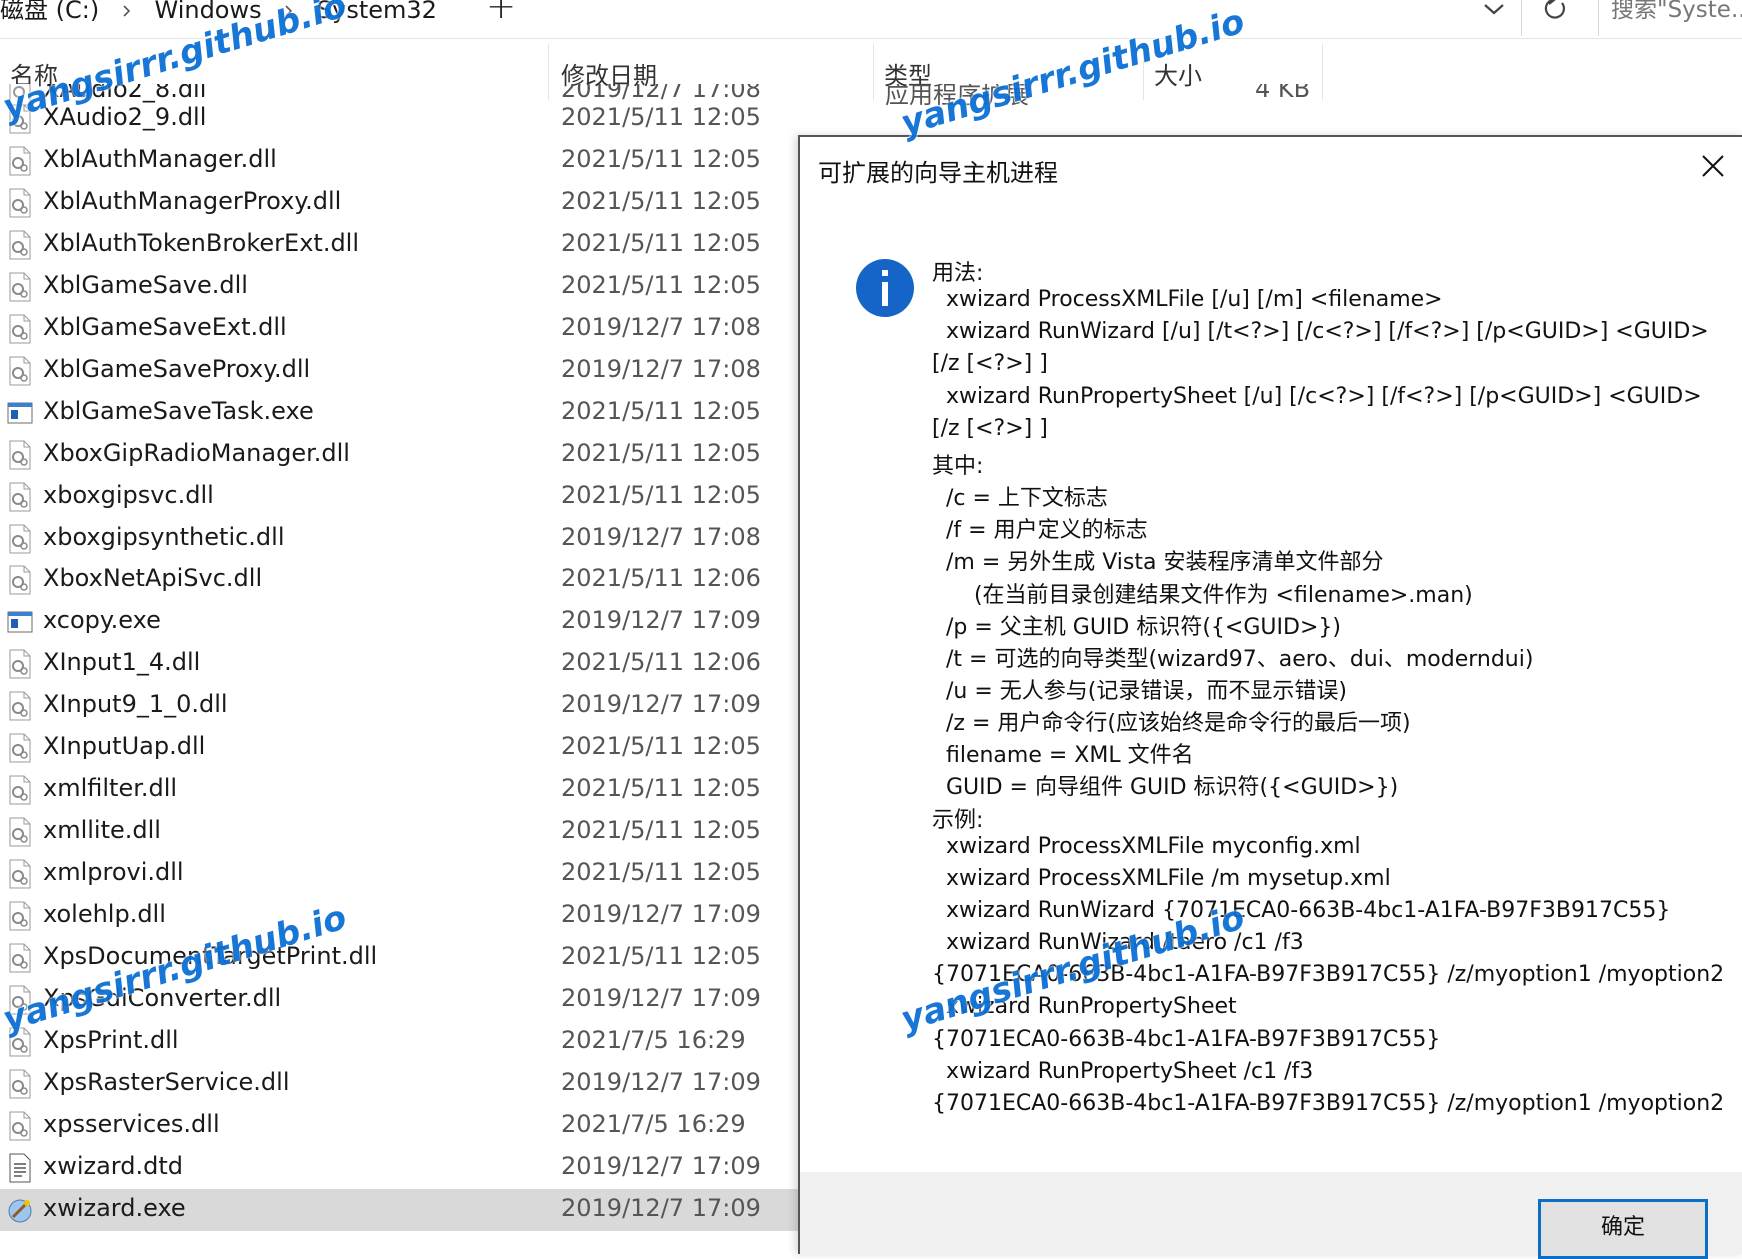 The height and width of the screenshot is (1259, 1742). I want to click on file-name: xcopy.exe, so click(102, 620).